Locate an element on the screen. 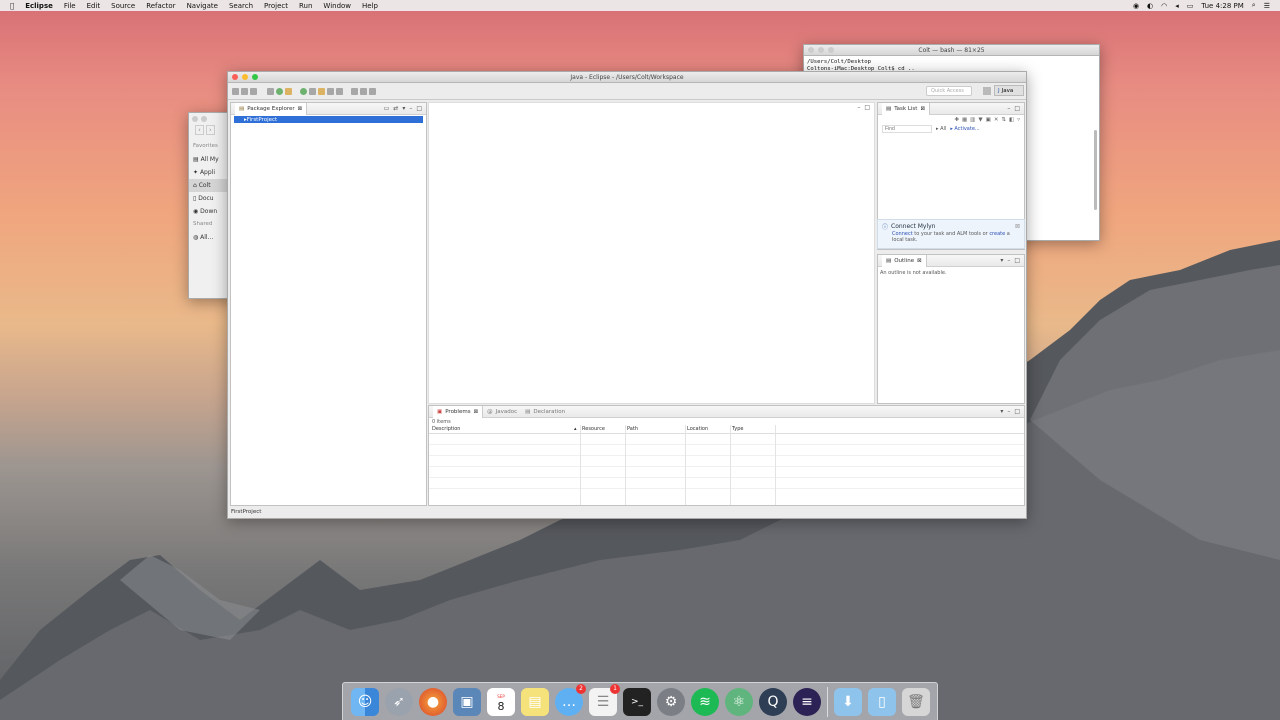 This screenshot has width=1280, height=720. new-icon is located at coordinates (235, 91).